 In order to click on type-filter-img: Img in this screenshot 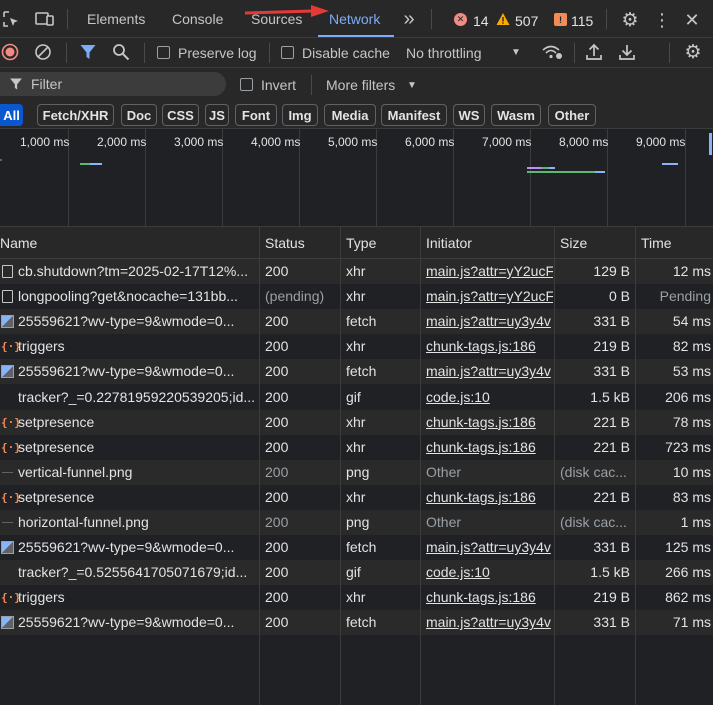, I will do `click(300, 115)`.